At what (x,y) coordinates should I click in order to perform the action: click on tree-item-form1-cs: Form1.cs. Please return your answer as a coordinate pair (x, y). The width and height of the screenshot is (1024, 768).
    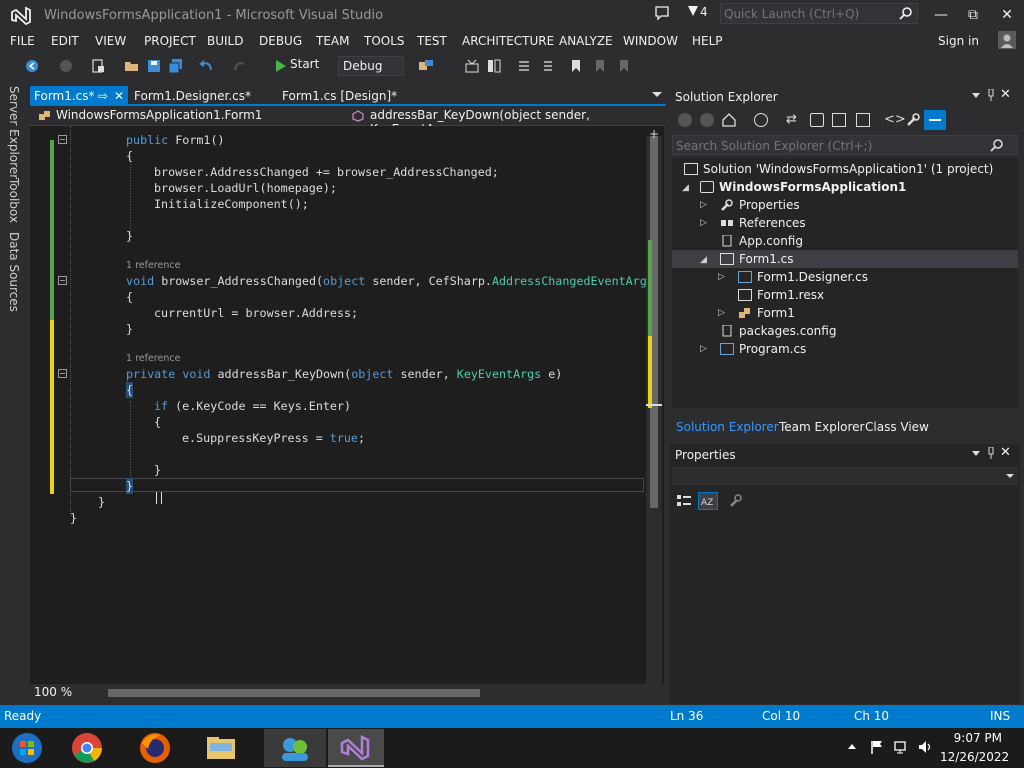
    Looking at the image, I should click on (757, 259).